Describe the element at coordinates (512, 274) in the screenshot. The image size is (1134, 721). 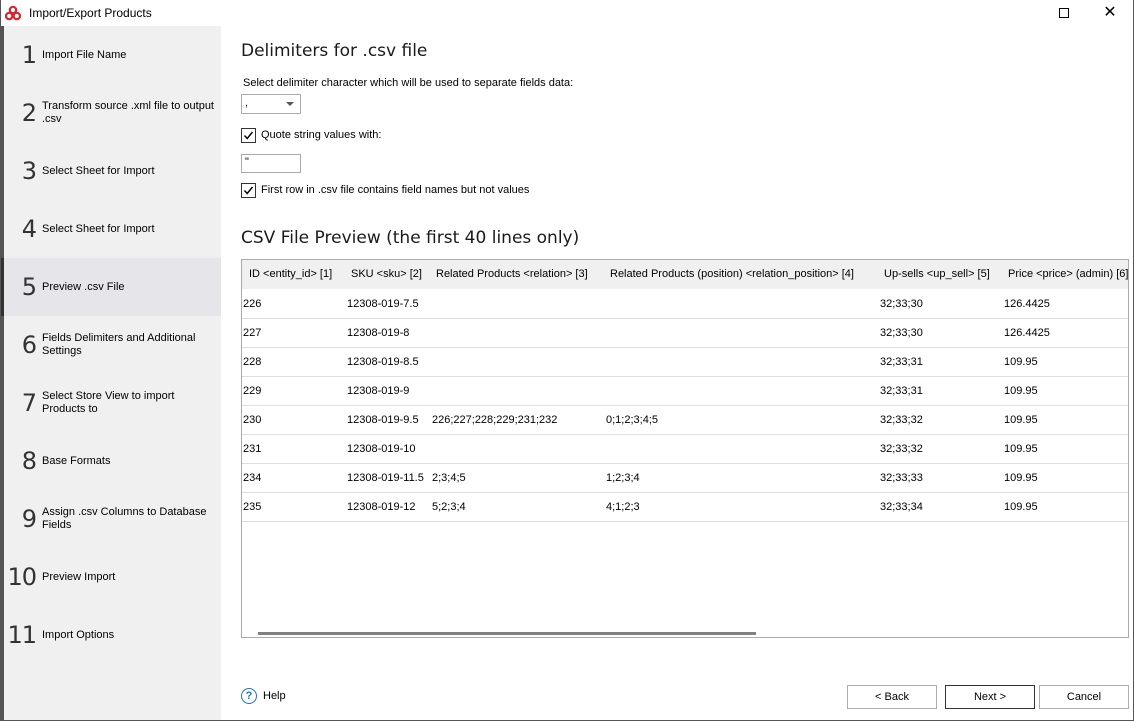
I see `column-header: Related Products <relation> [3]` at that location.